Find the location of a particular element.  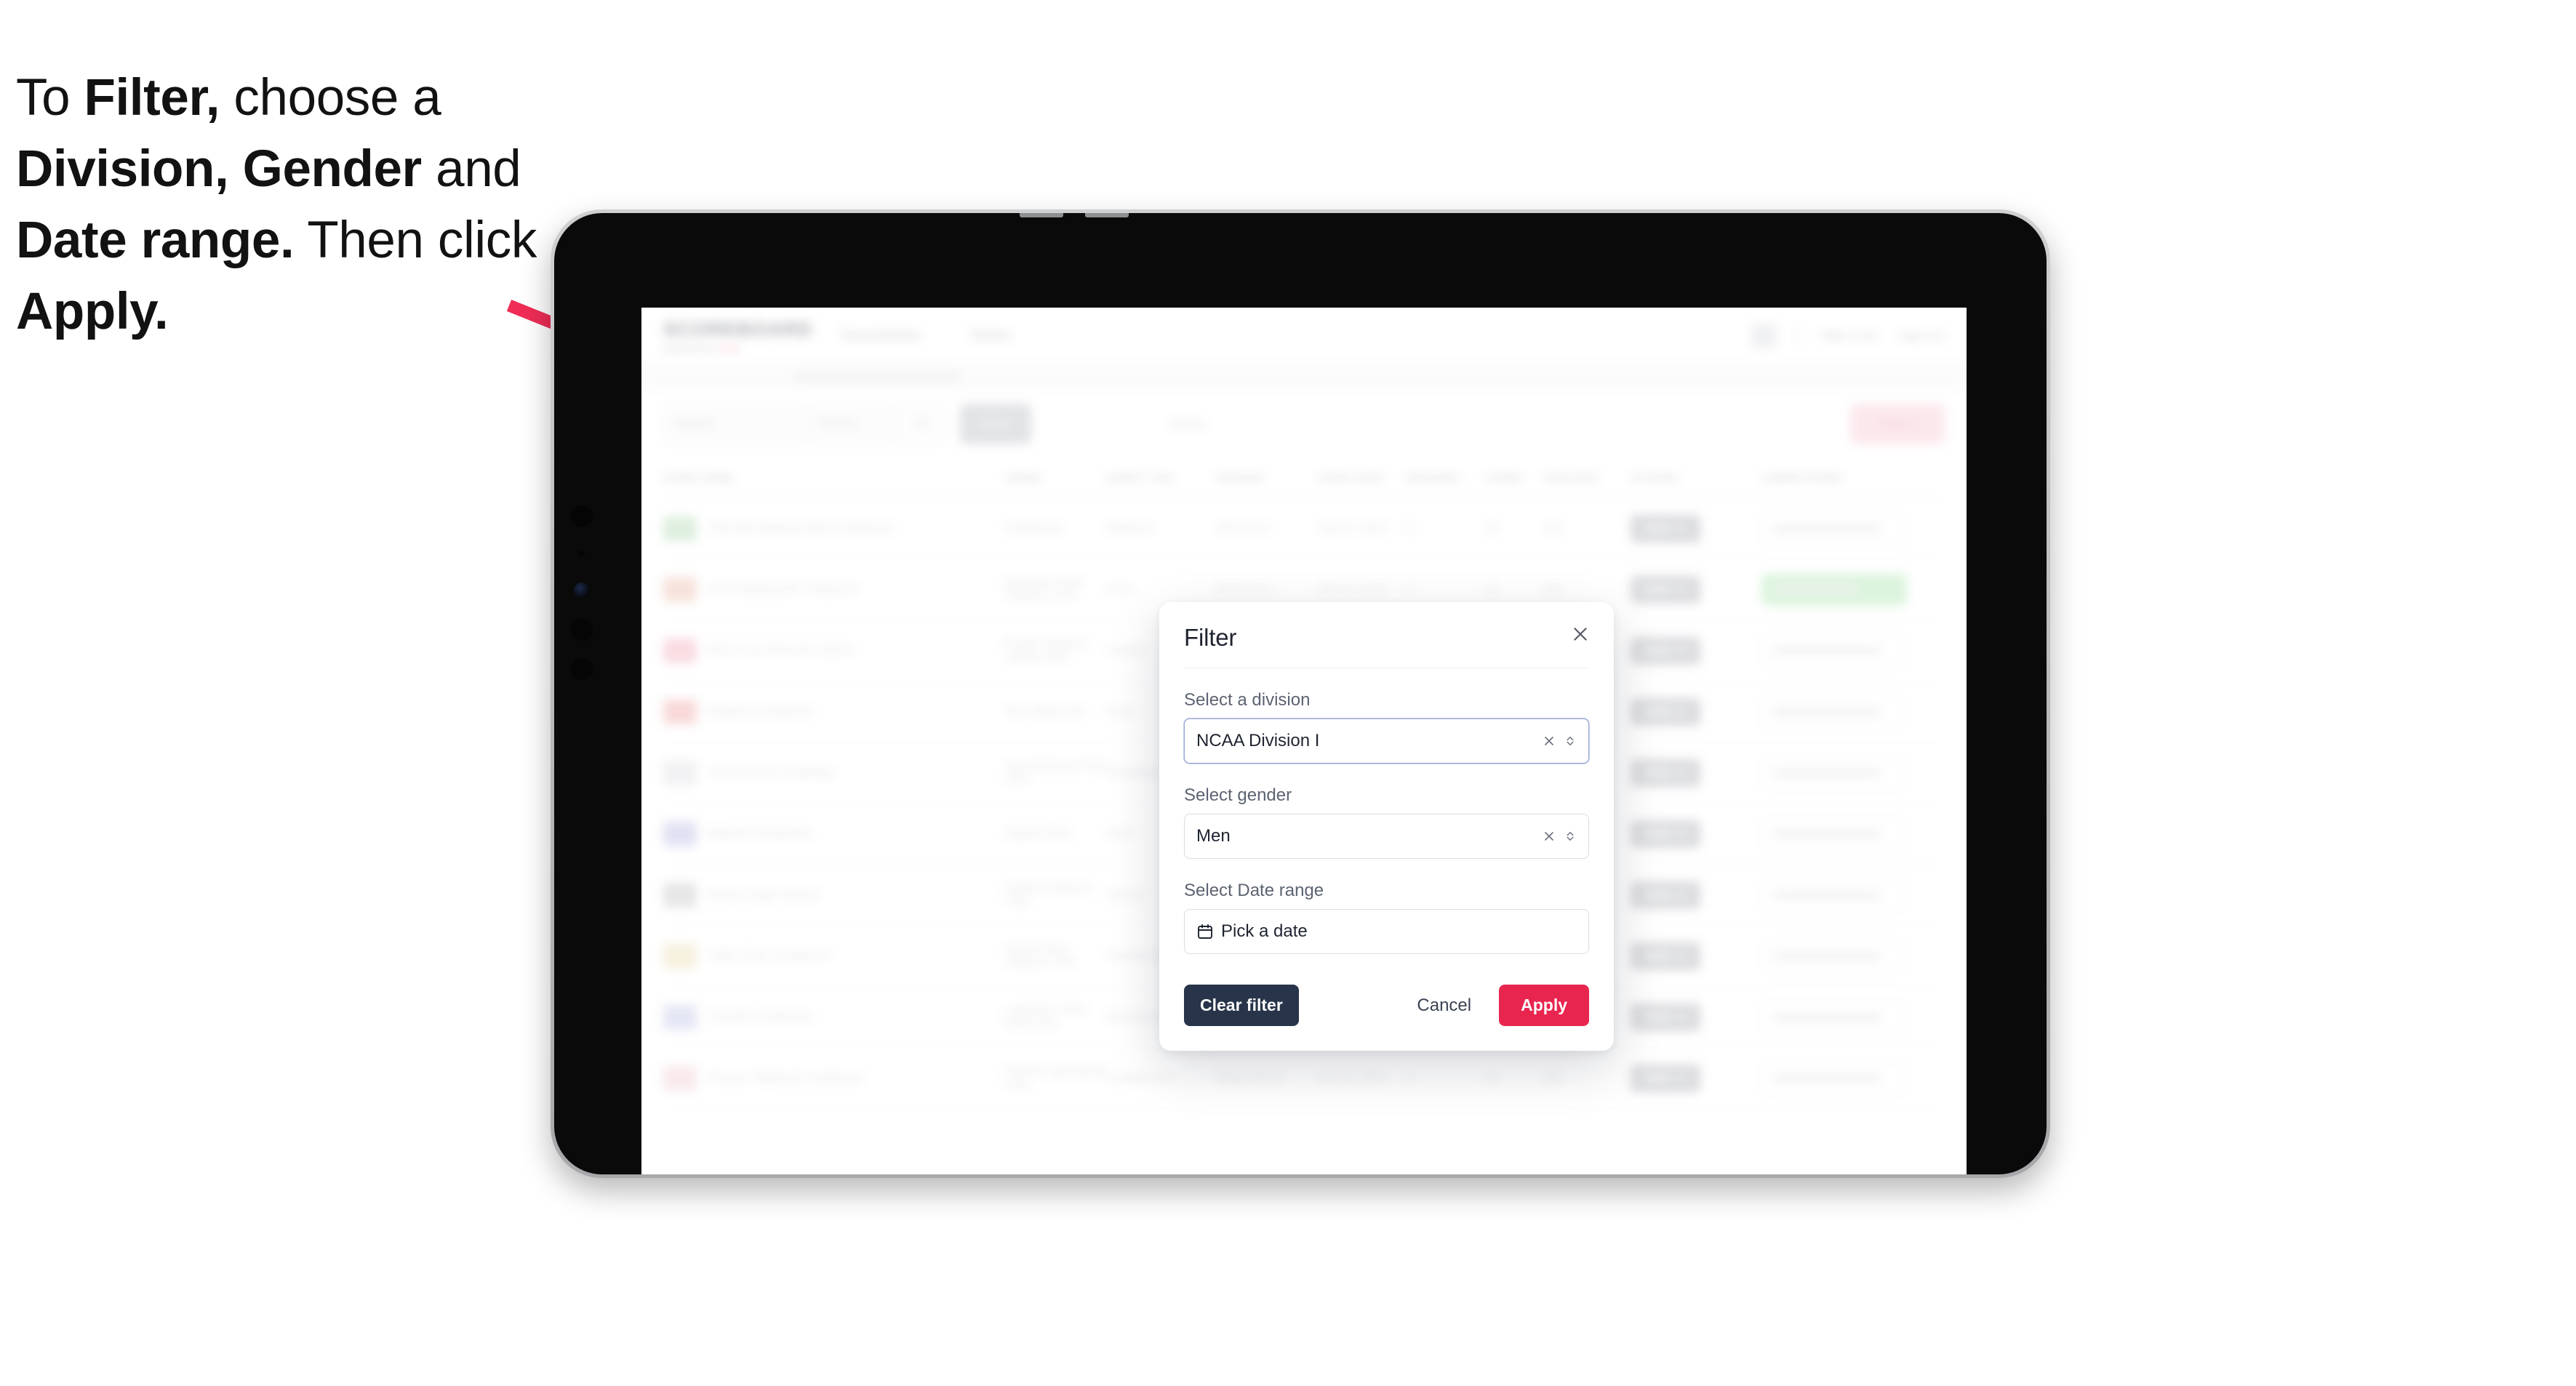

gender-select-value: Men is located at coordinates (1213, 836).